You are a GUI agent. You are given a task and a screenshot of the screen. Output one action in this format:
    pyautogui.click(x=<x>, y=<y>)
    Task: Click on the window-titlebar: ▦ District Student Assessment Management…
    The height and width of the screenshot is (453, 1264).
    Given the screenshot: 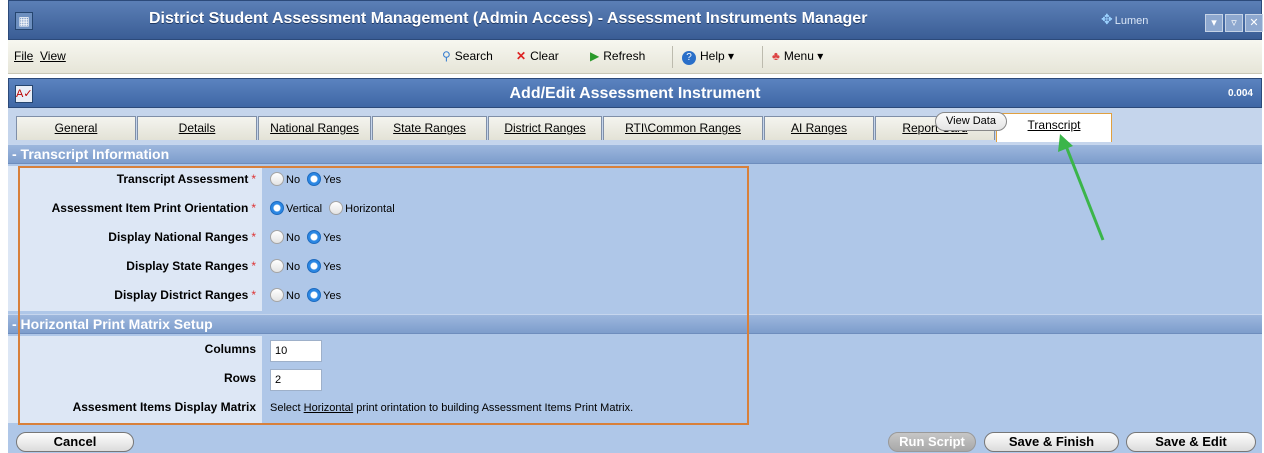 What is the action you would take?
    pyautogui.click(x=635, y=20)
    